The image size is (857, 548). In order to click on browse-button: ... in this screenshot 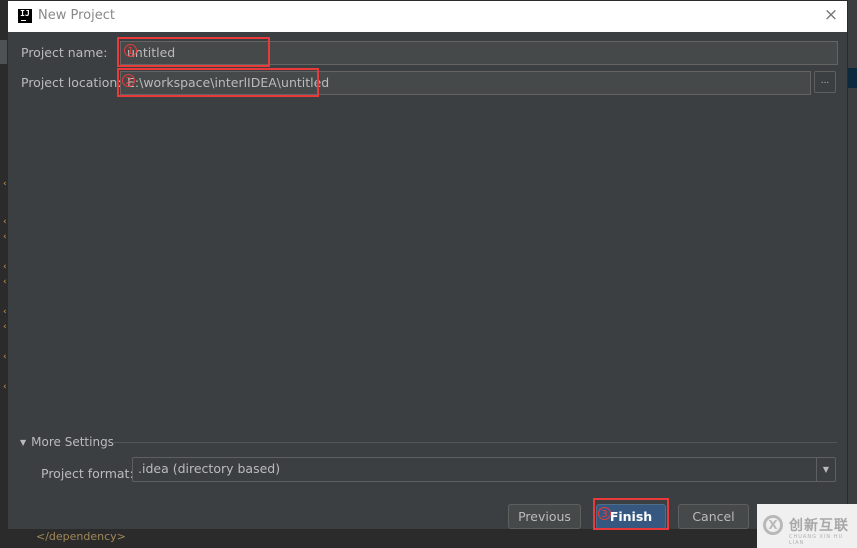, I will do `click(825, 82)`.